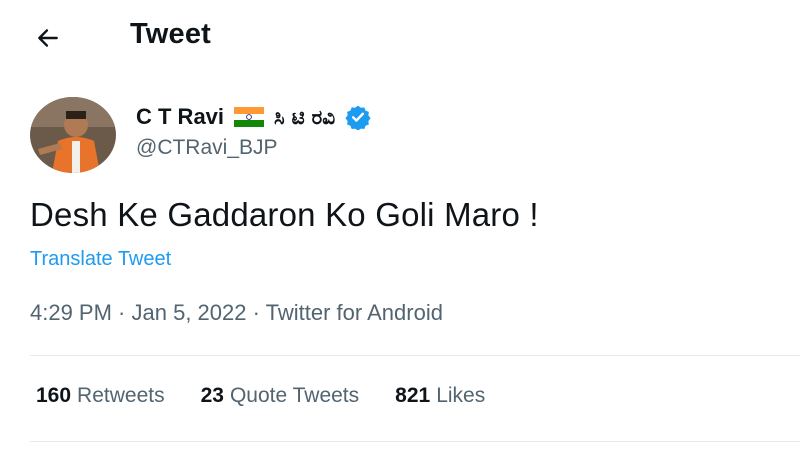 Image resolution: width=800 pixels, height=450 pixels. I want to click on tweet-text: Desh Ke Gaddaron Ko Goli Maro !, so click(284, 214).